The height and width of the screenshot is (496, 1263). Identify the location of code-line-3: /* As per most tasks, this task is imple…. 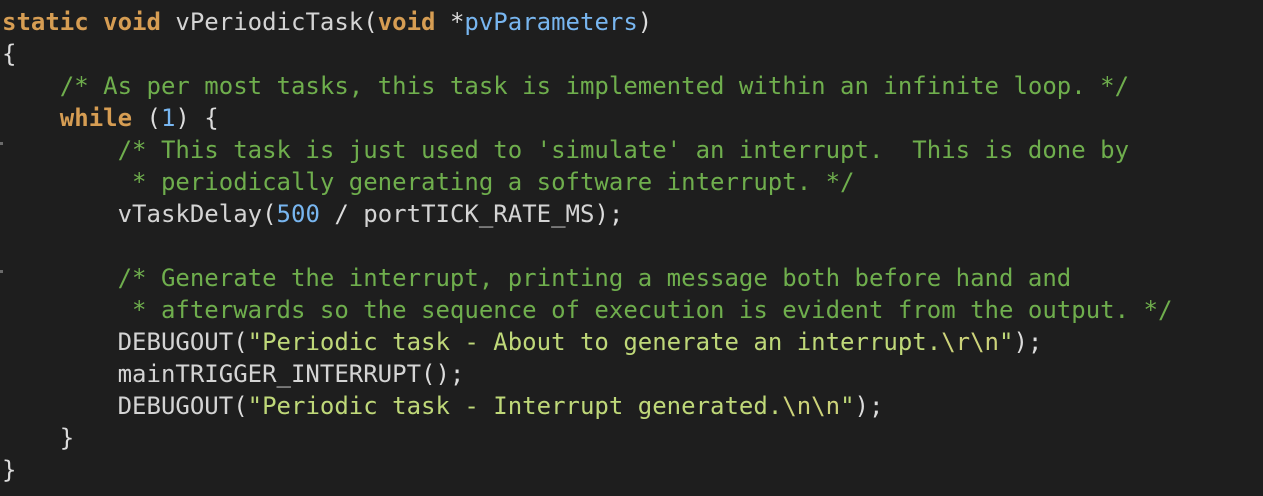
(565, 86).